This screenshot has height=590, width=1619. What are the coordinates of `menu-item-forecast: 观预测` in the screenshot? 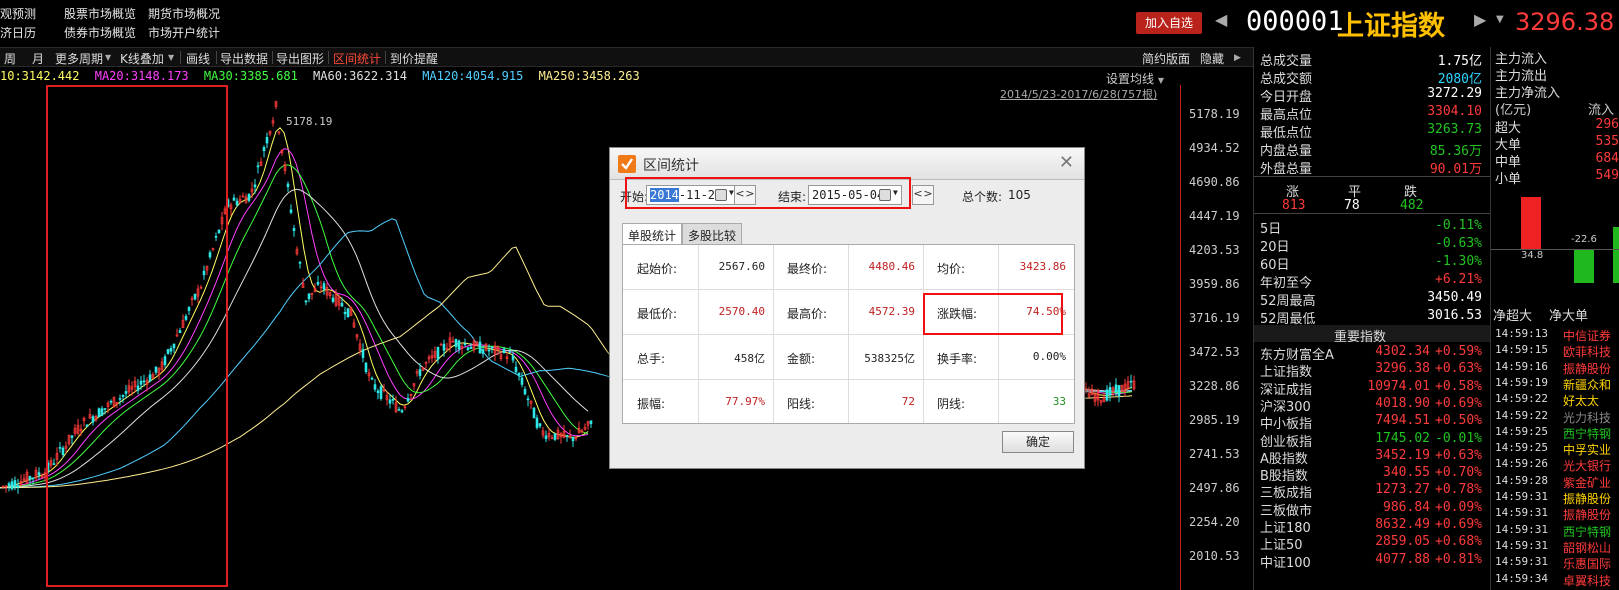 It's located at (18, 13).